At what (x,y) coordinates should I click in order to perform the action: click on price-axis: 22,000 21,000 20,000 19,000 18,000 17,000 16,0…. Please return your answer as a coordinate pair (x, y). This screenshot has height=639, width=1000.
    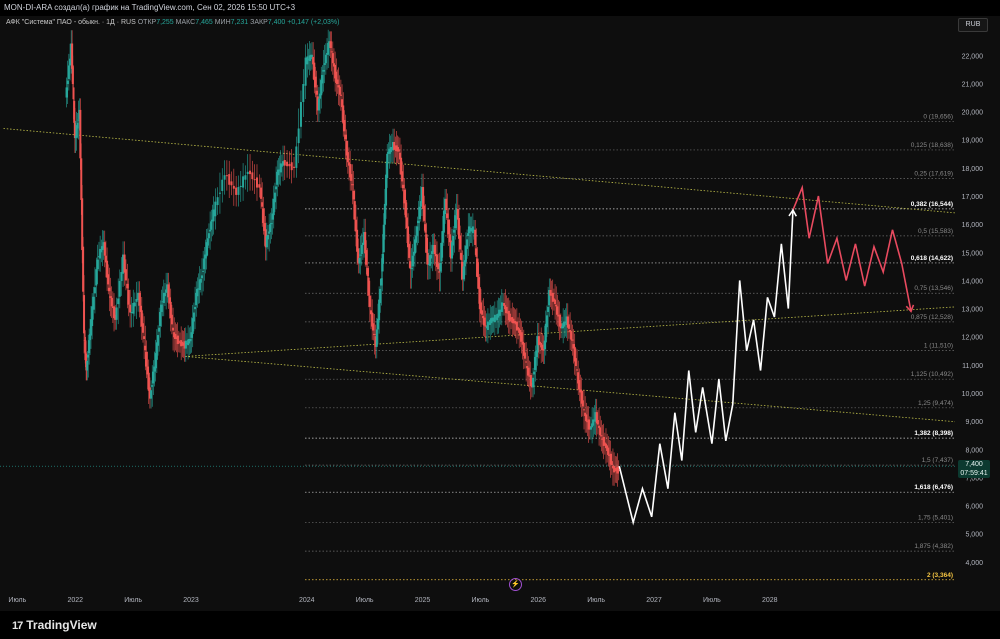
    Looking at the image, I should click on (973, 310).